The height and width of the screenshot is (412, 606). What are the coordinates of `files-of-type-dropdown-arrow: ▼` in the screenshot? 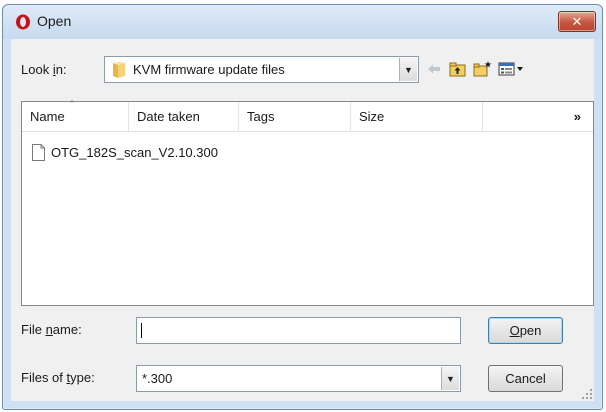 It's located at (450, 378).